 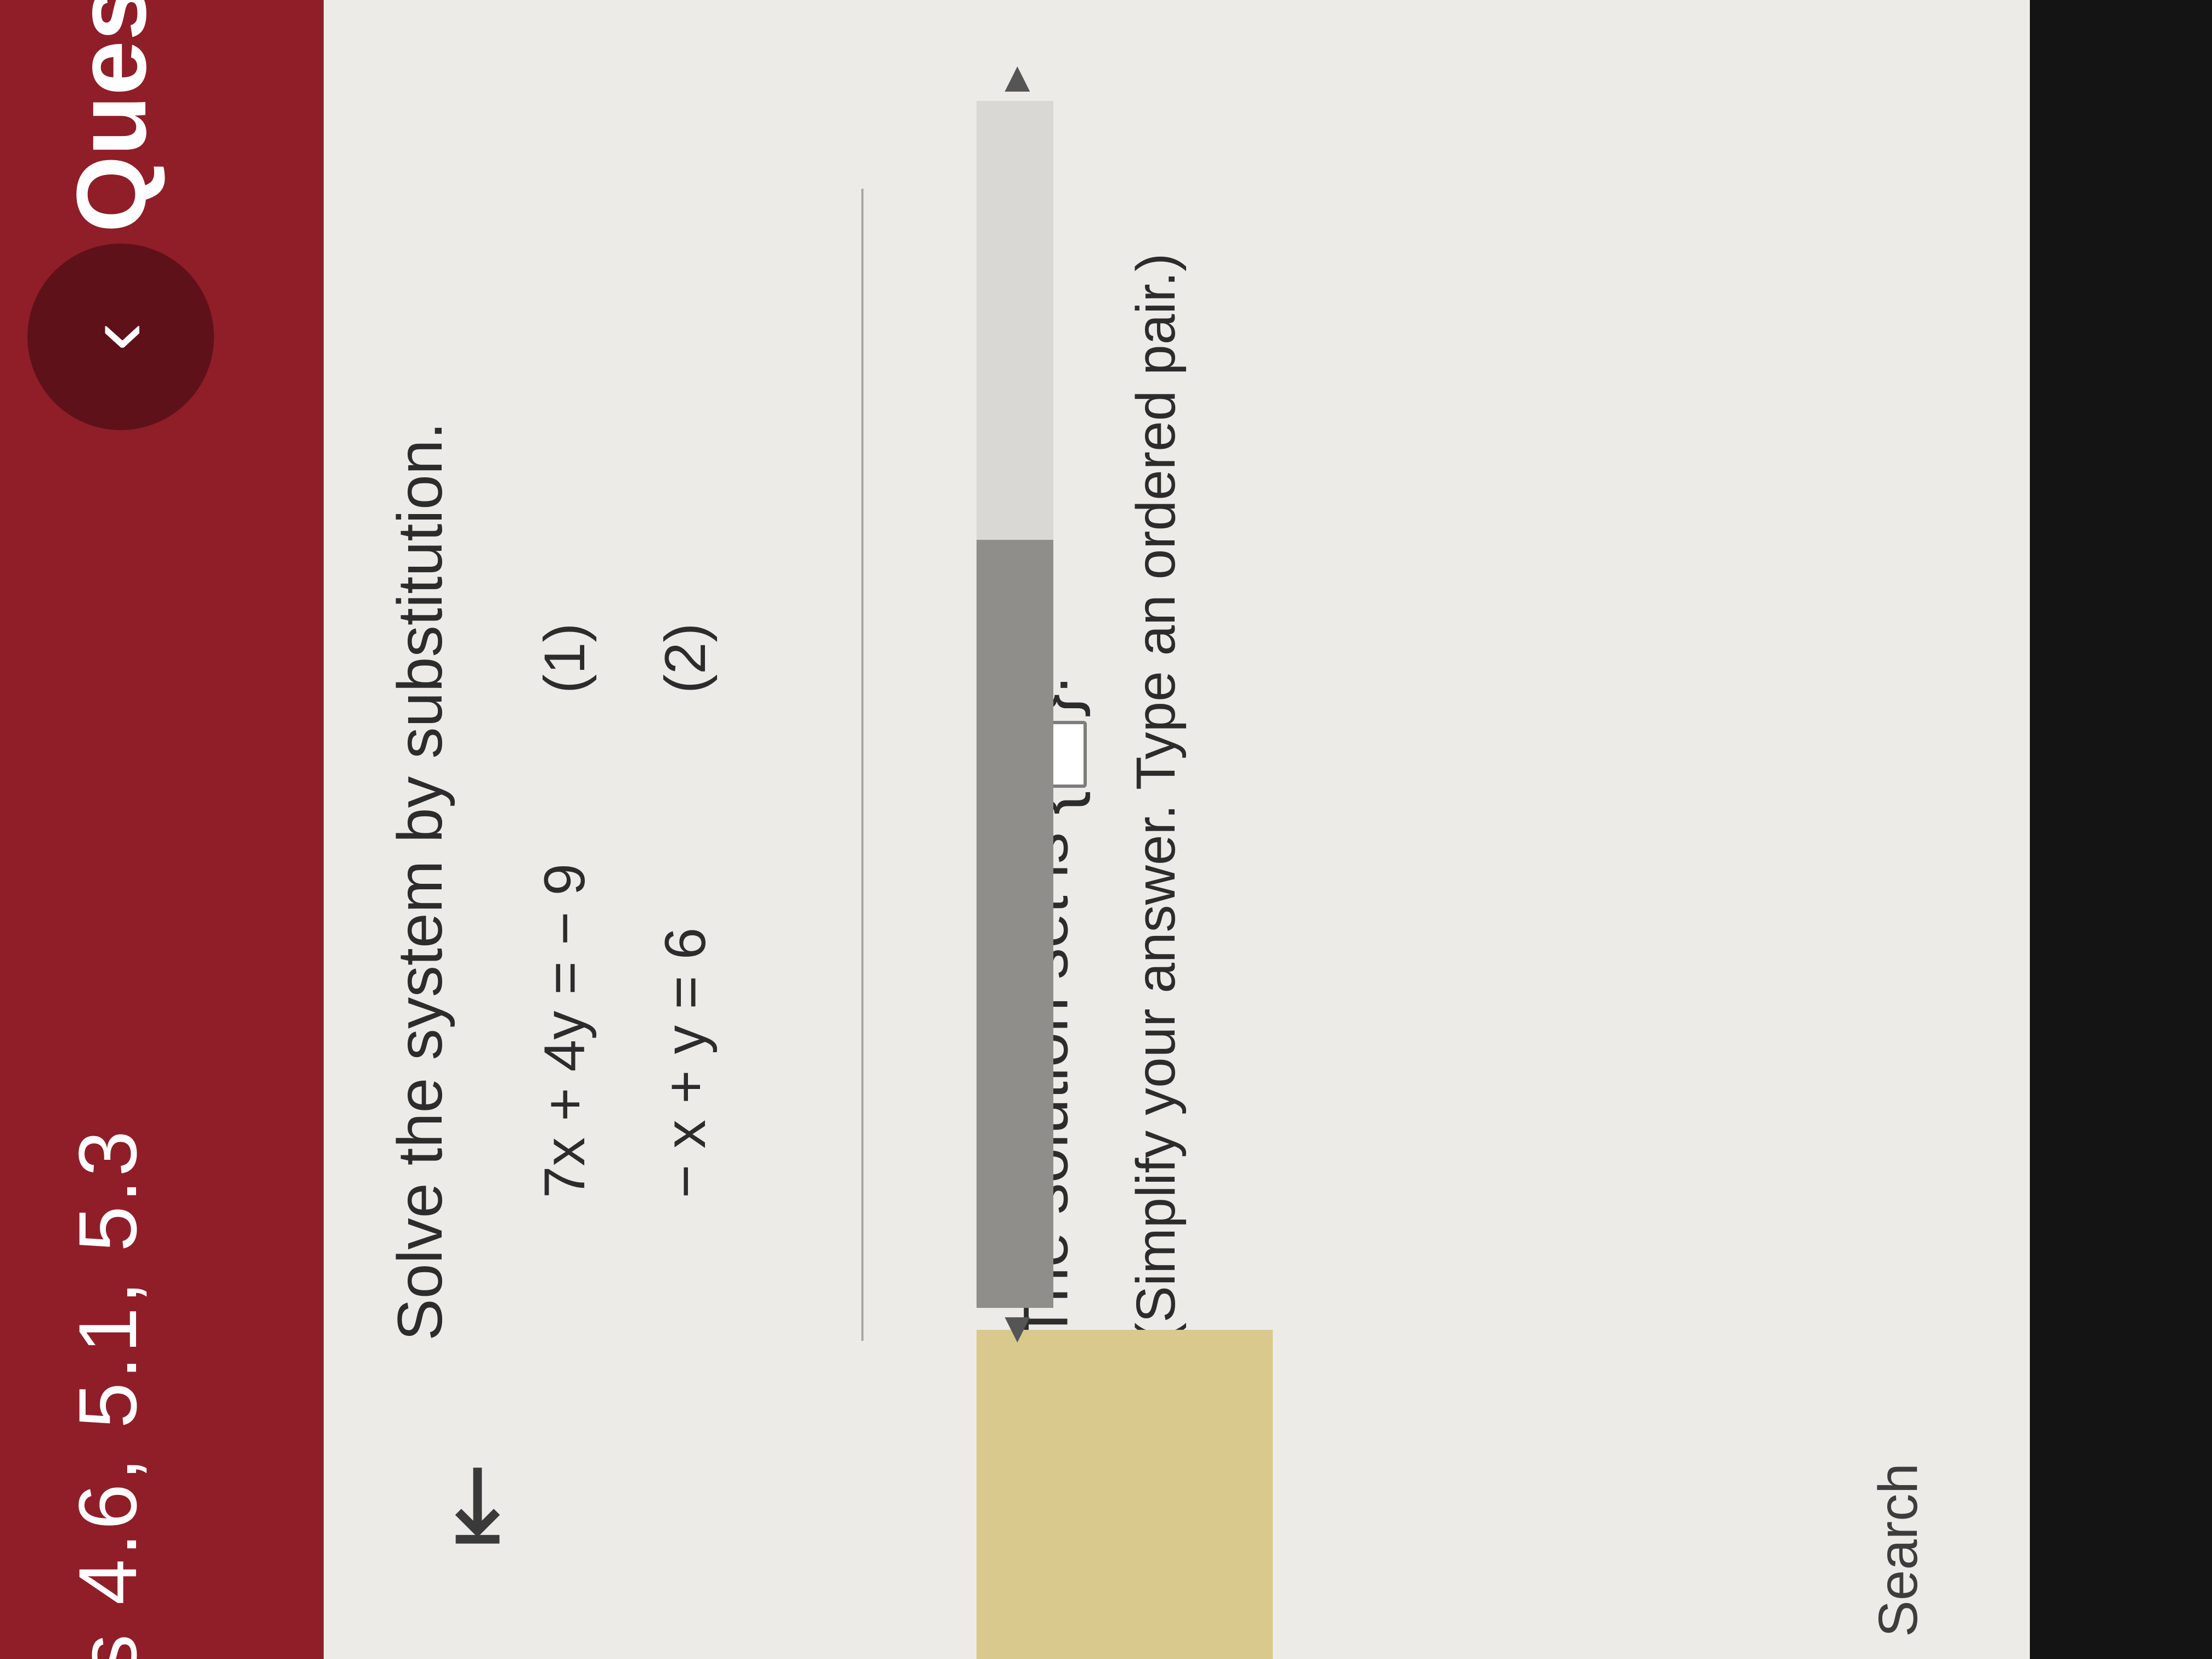 I want to click on equation-2-label: (2), so click(x=685, y=658).